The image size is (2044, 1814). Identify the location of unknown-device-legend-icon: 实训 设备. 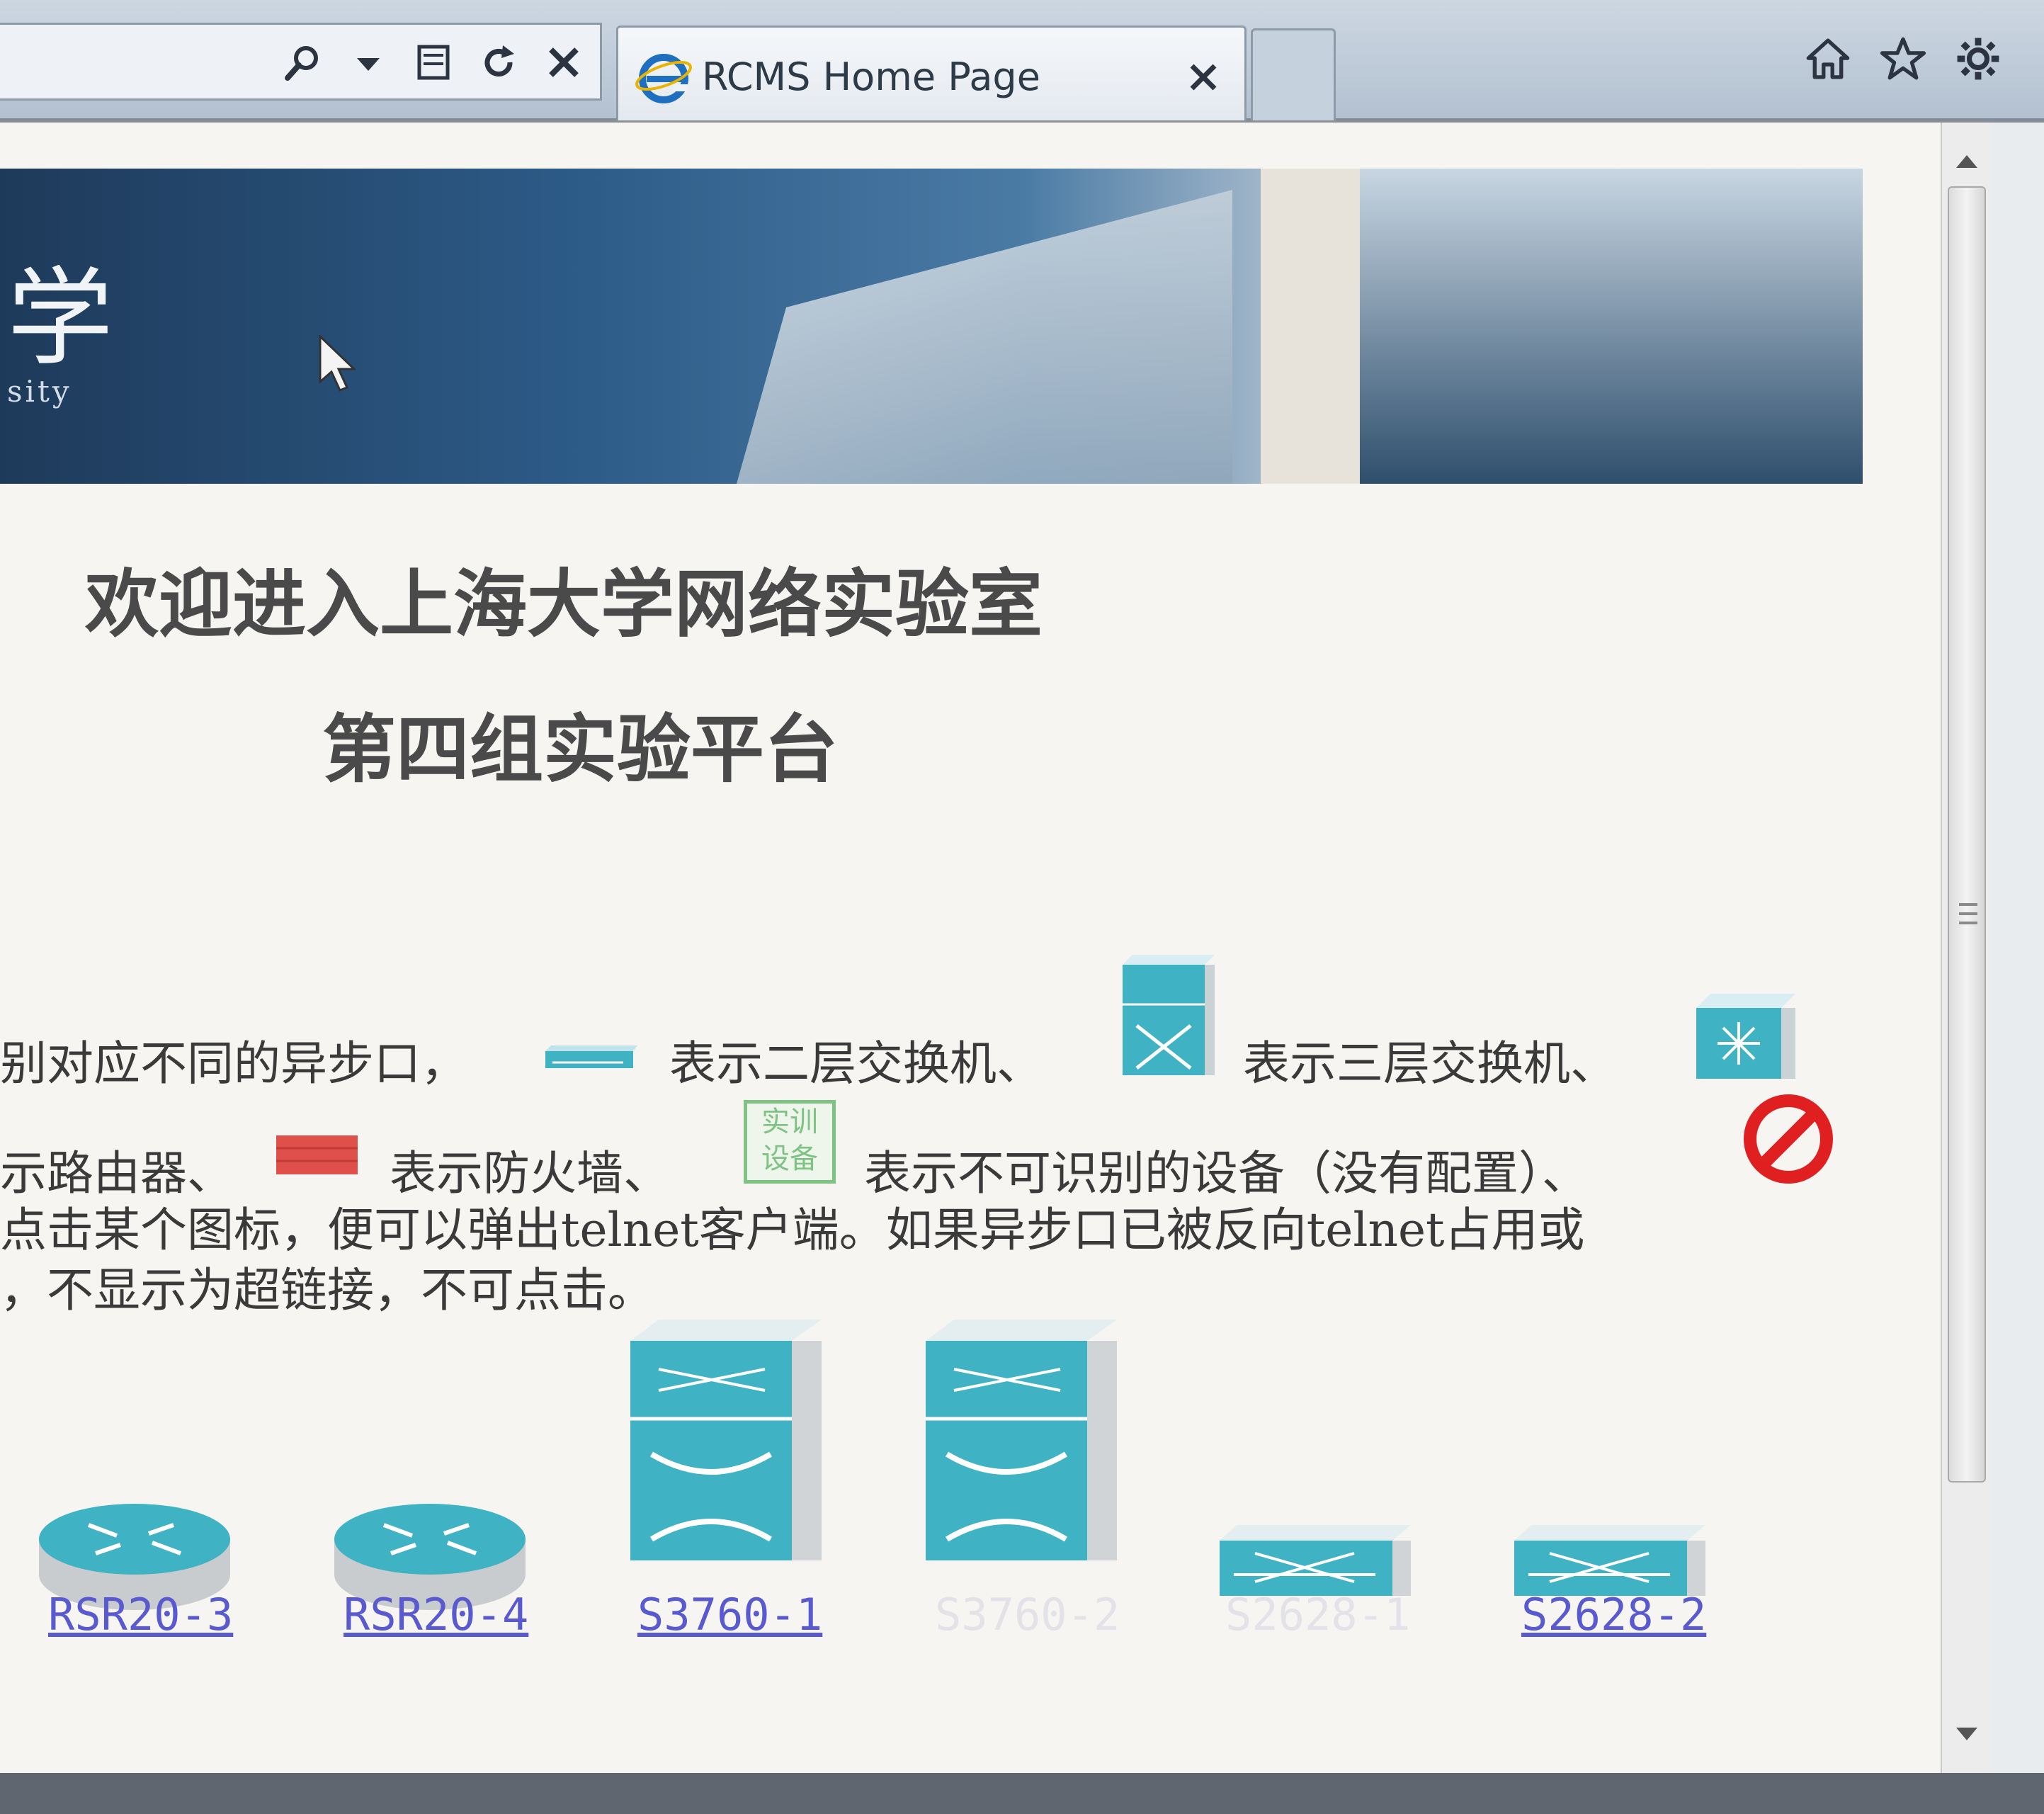
(790, 1142).